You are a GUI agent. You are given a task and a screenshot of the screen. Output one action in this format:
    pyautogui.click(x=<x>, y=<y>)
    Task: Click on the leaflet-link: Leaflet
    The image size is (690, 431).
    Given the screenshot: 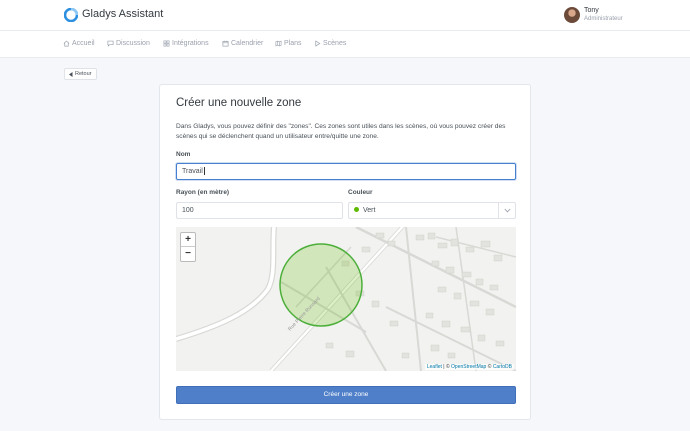 What is the action you would take?
    pyautogui.click(x=434, y=367)
    